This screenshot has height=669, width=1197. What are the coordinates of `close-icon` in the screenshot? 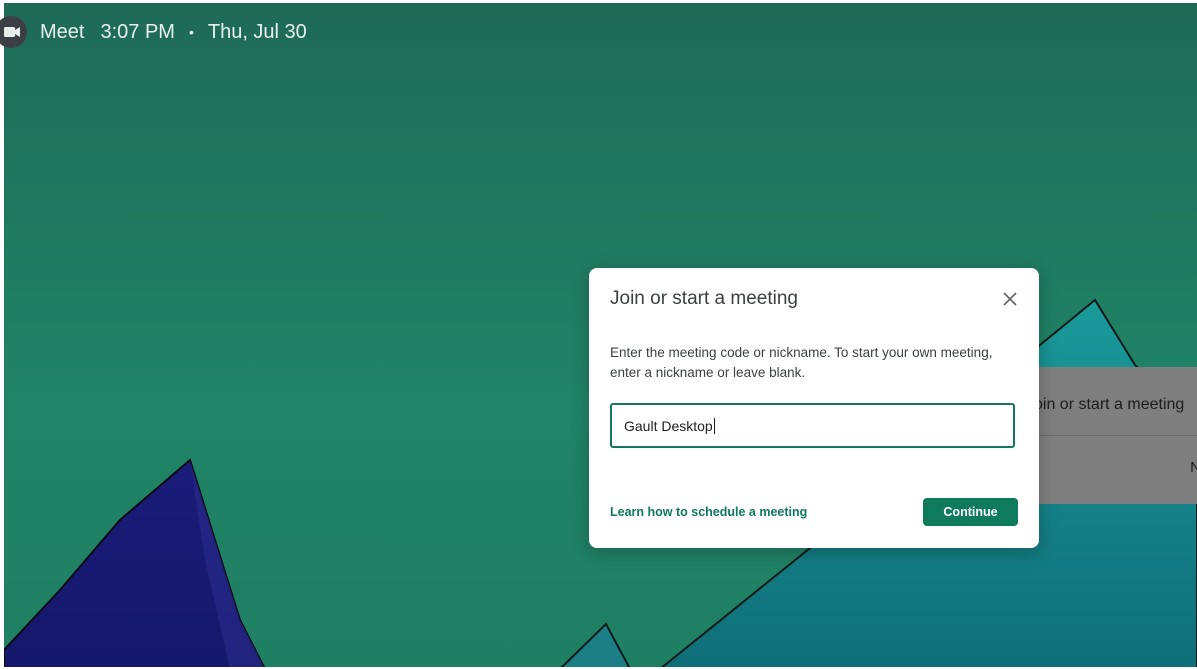 It's located at (1010, 299).